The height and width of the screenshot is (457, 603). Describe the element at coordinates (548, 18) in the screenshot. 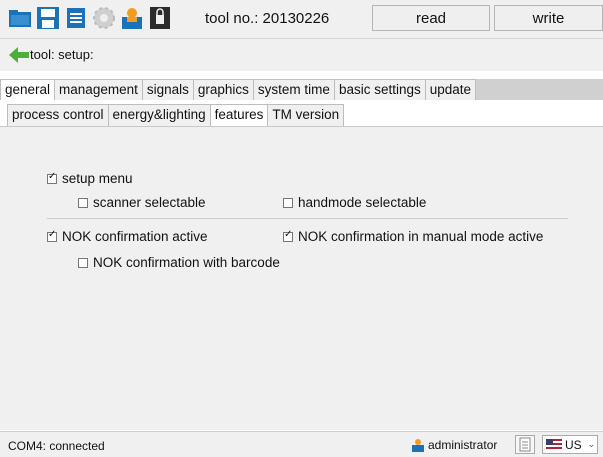

I see `write-button: write` at that location.